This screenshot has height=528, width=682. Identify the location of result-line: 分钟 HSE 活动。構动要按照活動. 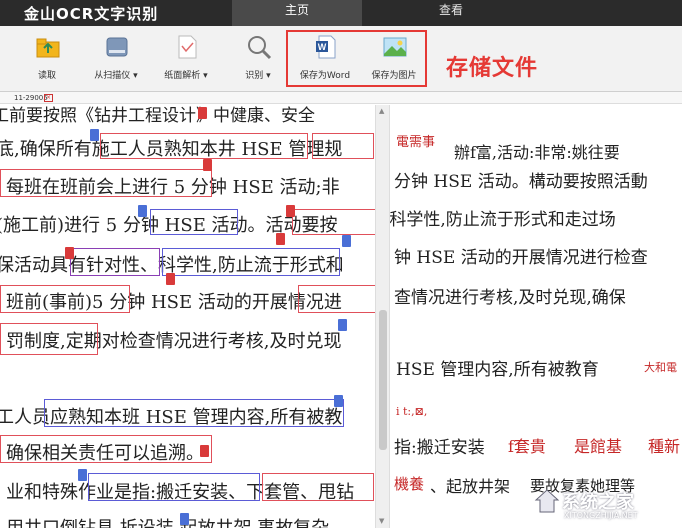
(521, 182).